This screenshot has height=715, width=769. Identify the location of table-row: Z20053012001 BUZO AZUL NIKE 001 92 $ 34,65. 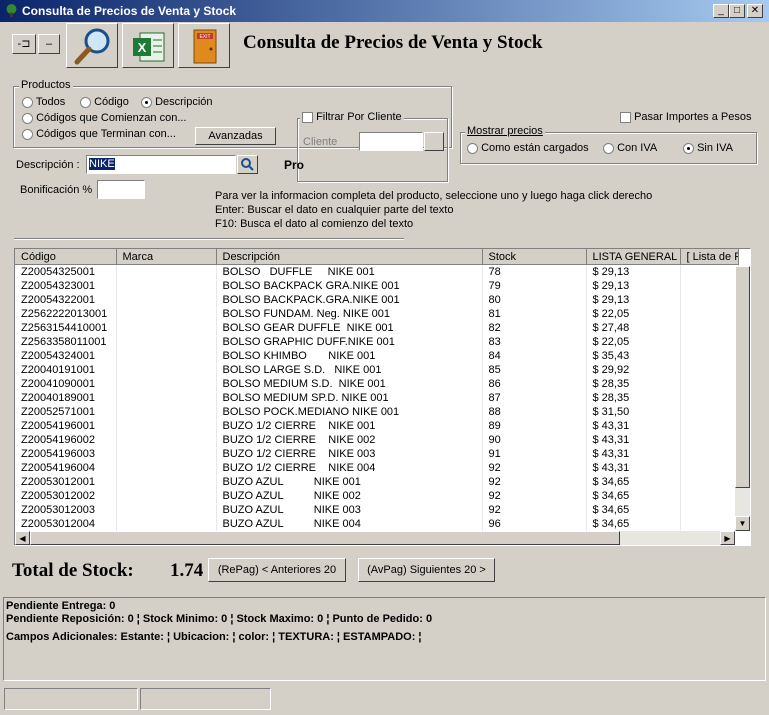
(377, 482).